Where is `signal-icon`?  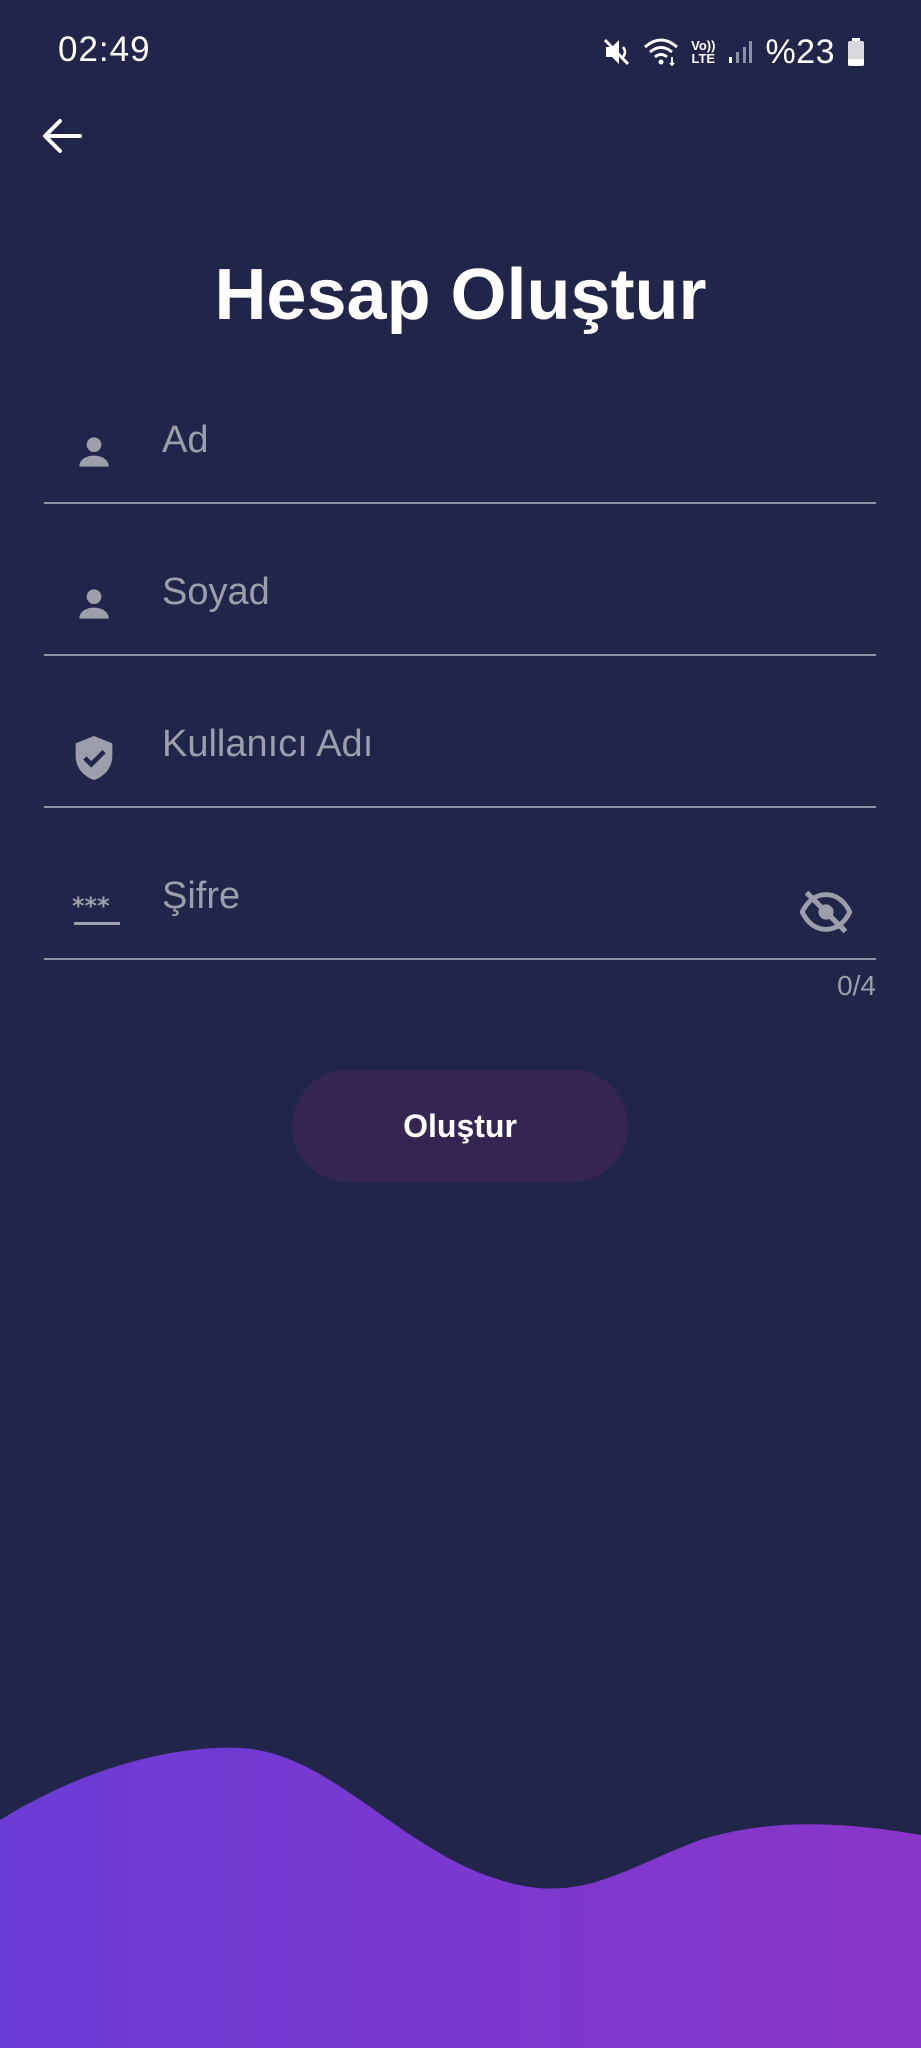
signal-icon is located at coordinates (740, 52).